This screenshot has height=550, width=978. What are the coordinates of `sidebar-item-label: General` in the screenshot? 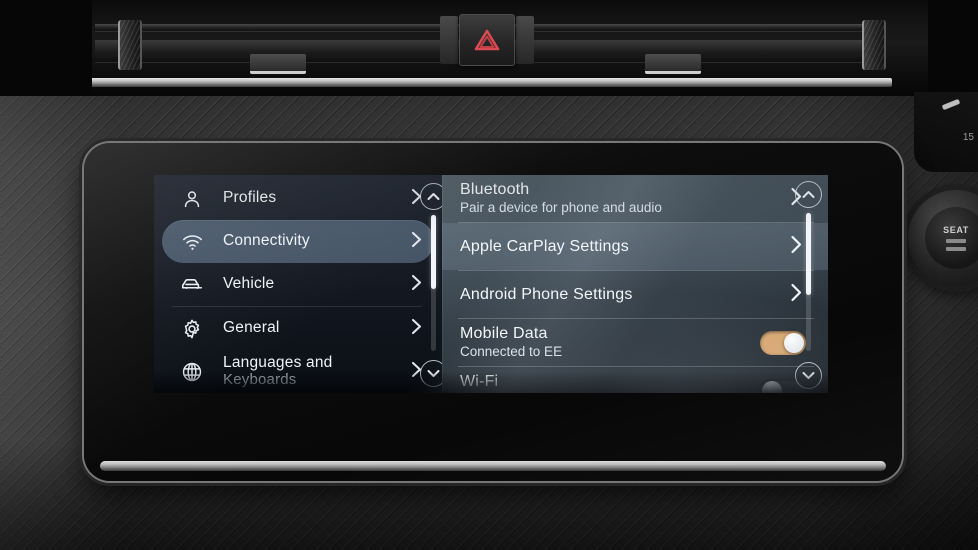 It's located at (251, 328).